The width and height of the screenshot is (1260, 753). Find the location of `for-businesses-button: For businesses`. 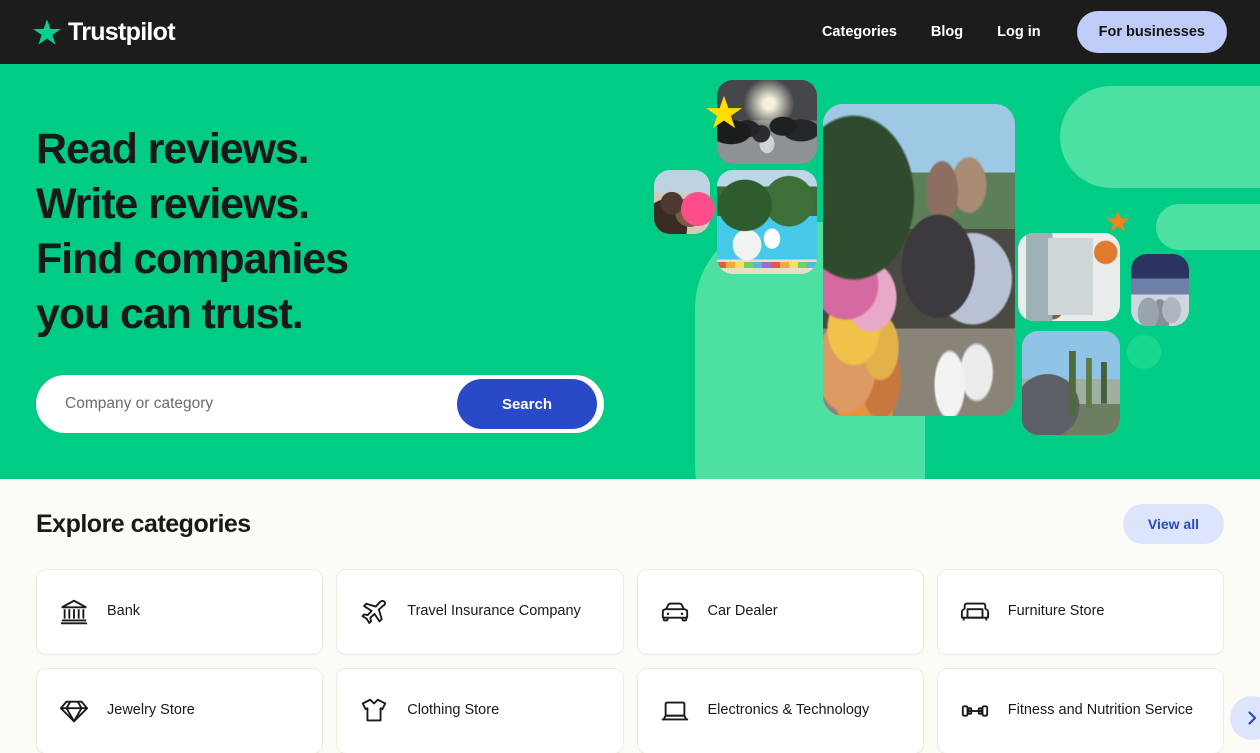

for-businesses-button: For businesses is located at coordinates (1151, 32).